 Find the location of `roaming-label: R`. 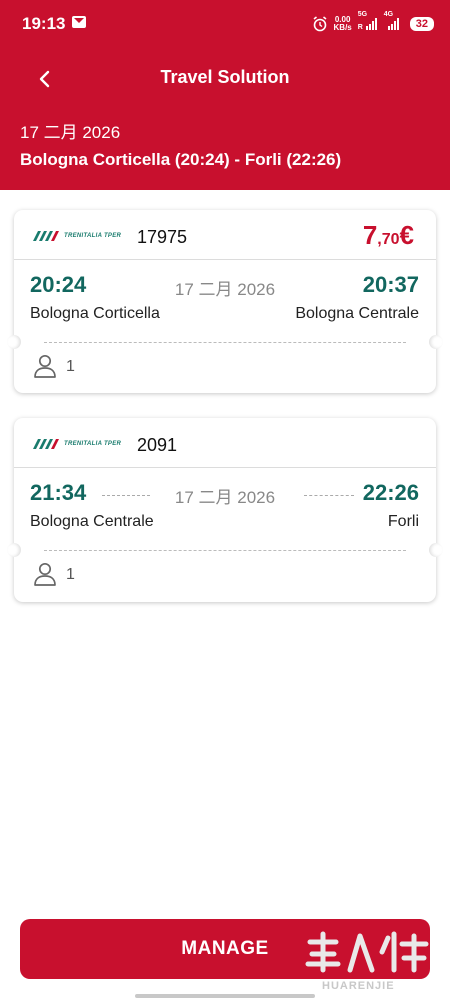

roaming-label: R is located at coordinates (360, 27).